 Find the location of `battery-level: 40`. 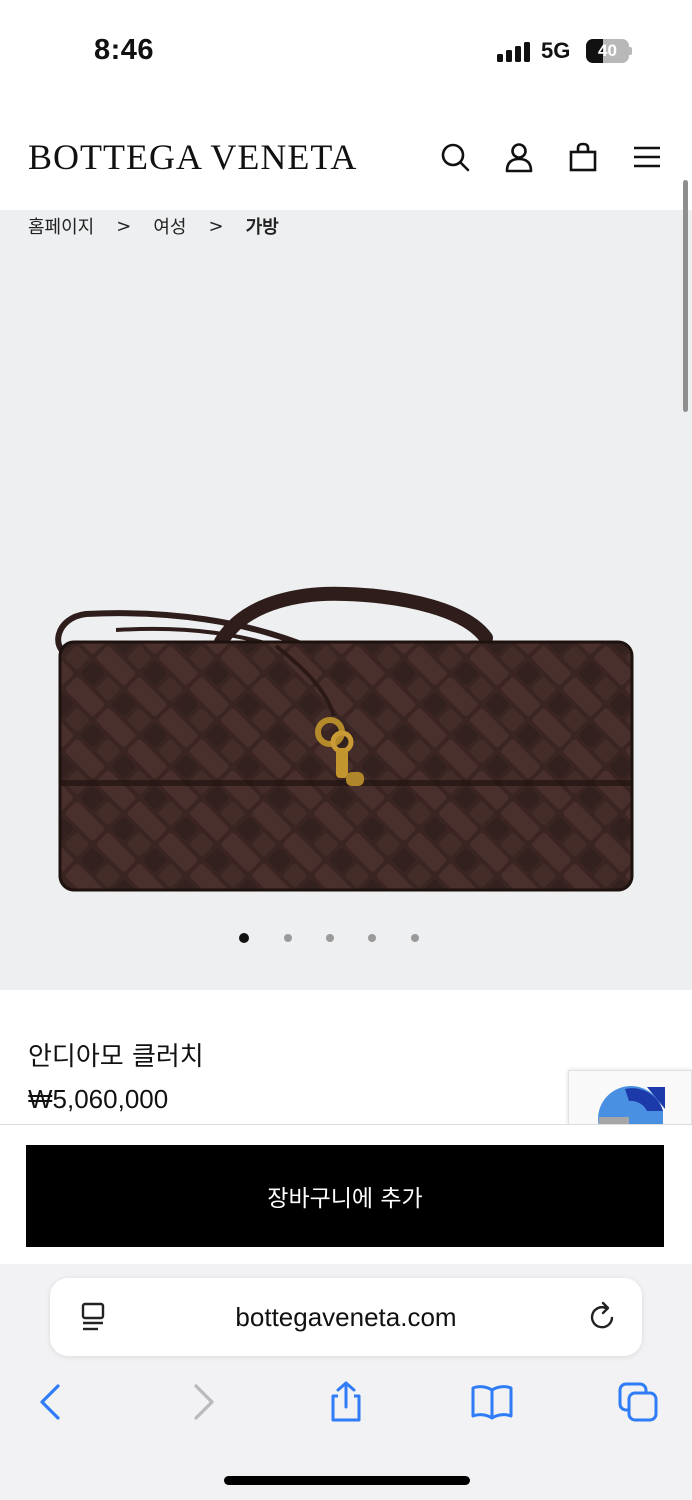

battery-level: 40 is located at coordinates (607, 50).